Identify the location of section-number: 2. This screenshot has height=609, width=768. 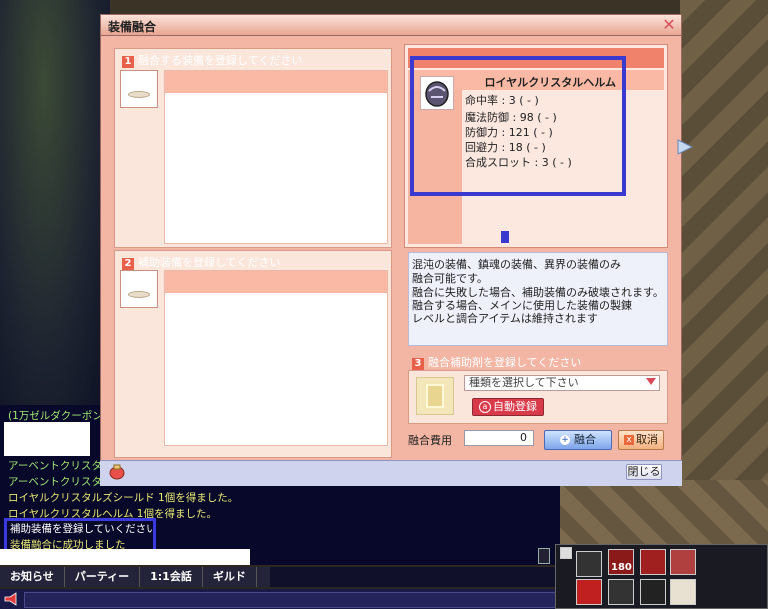
(128, 264).